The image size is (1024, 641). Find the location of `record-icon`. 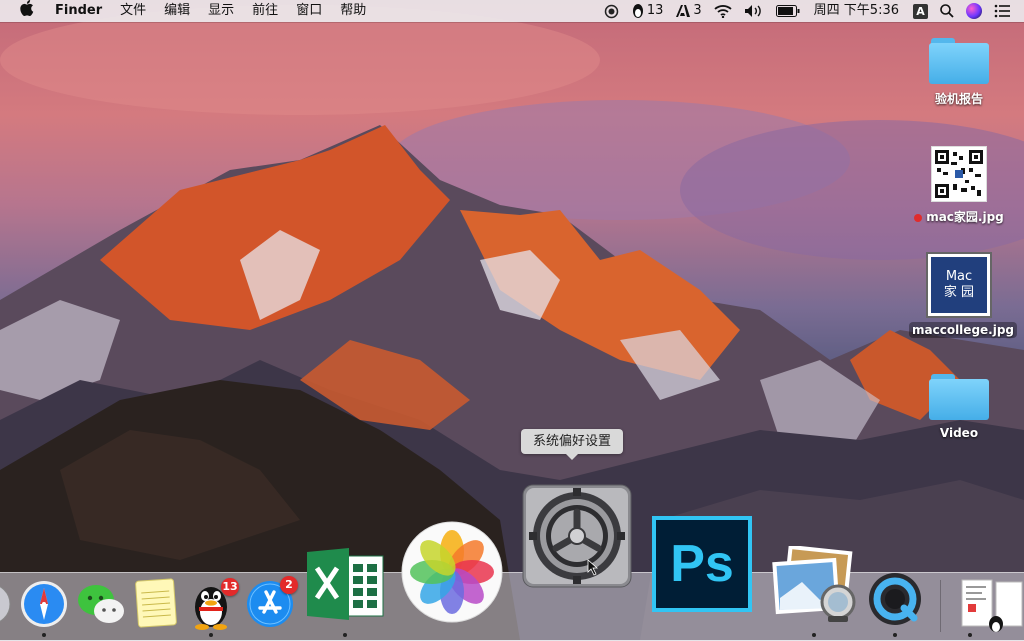

record-icon is located at coordinates (611, 11).